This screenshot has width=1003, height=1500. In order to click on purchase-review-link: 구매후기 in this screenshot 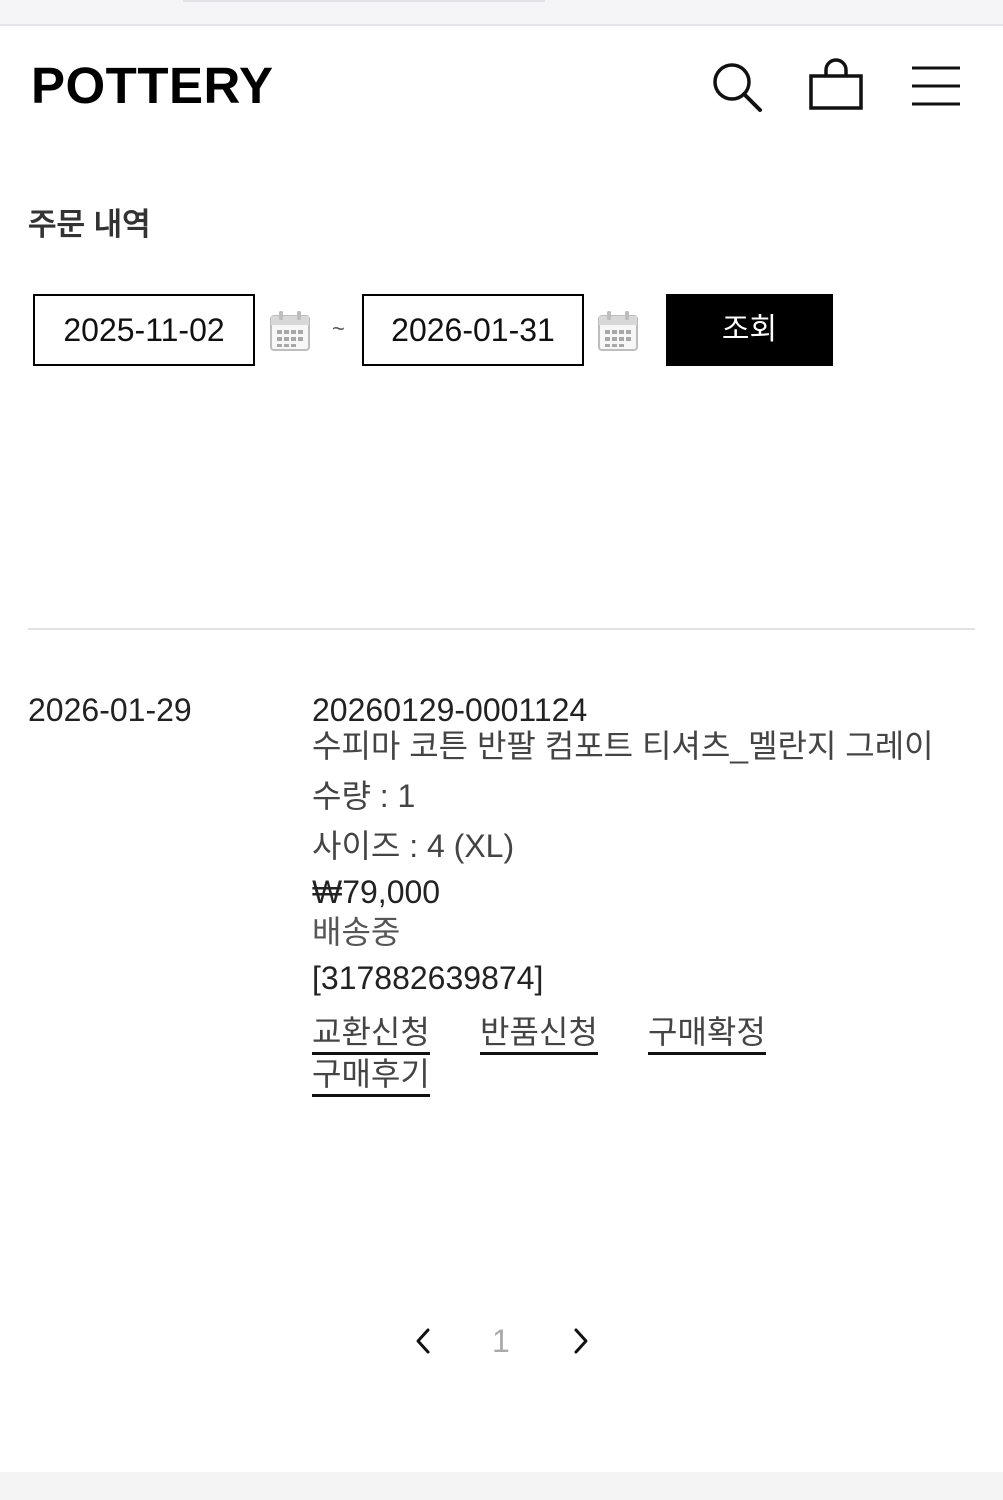, I will do `click(371, 1076)`.